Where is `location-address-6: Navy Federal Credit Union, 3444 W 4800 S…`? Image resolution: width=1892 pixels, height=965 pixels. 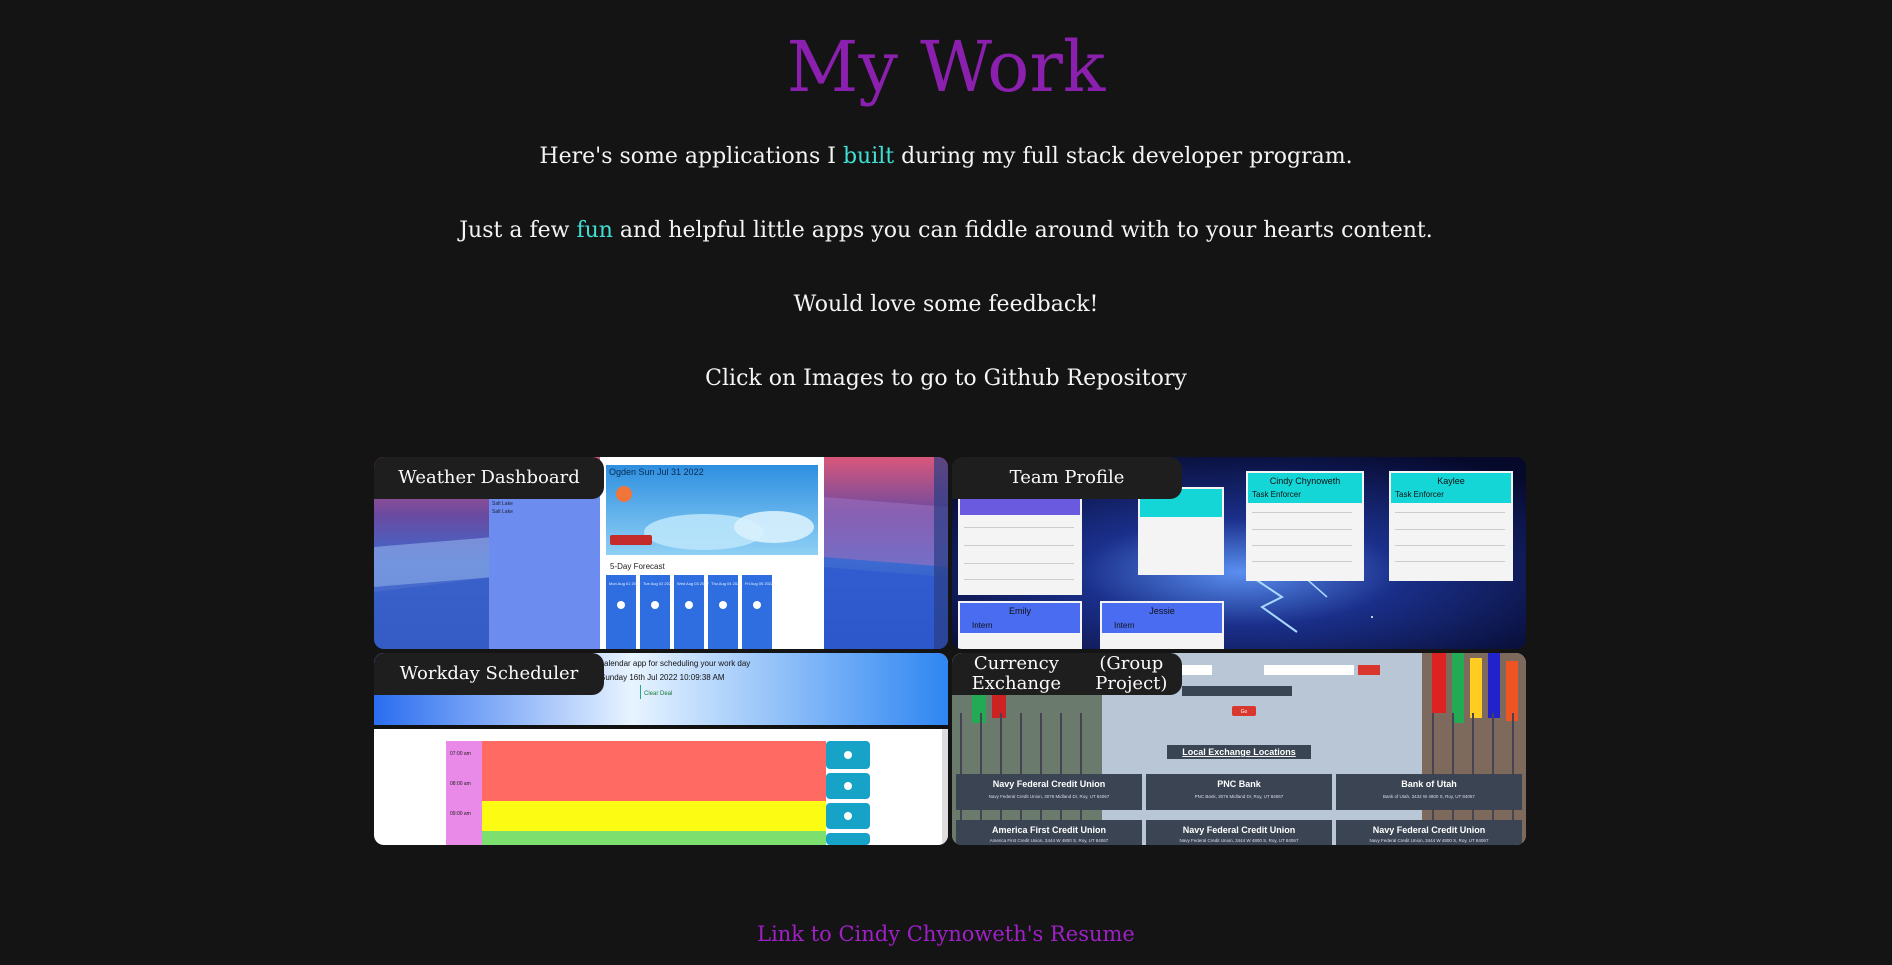
location-address-6: Navy Federal Credit Union, 3444 W 4800 S… is located at coordinates (1429, 840).